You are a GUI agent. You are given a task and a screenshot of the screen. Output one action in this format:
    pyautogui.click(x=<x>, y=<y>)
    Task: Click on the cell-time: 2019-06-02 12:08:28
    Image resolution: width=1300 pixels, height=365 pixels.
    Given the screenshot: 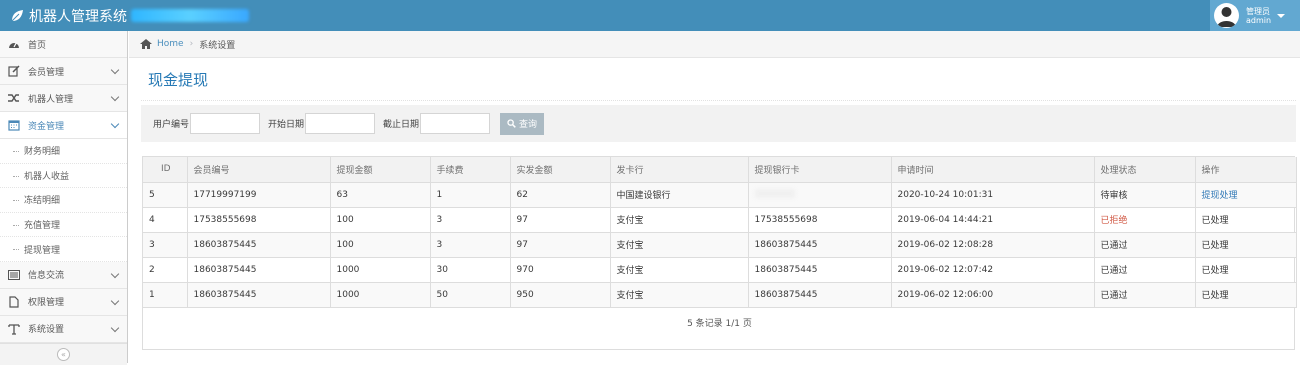 What is the action you would take?
    pyautogui.click(x=993, y=245)
    